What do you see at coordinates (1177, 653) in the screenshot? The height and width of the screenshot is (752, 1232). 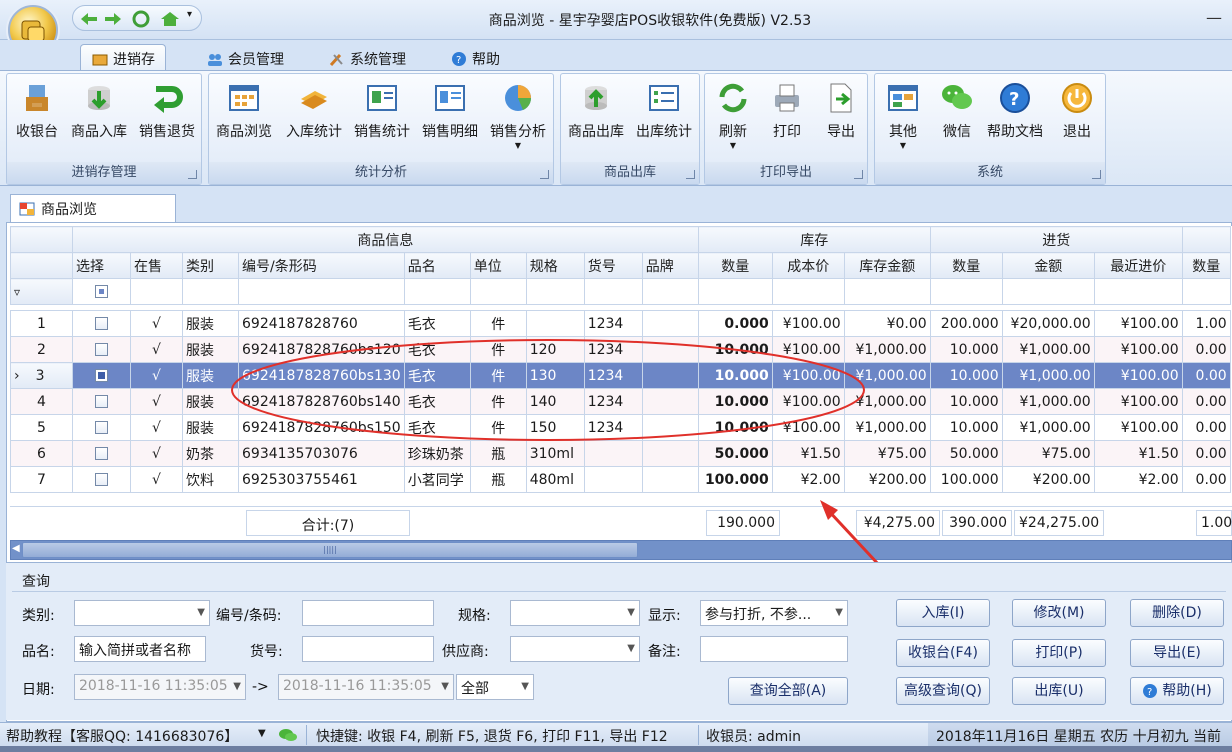 I see `export-action-button: 导出(E)` at bounding box center [1177, 653].